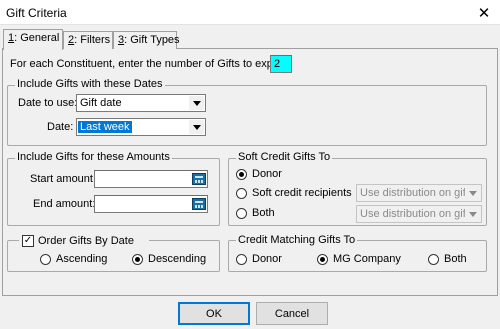 The height and width of the screenshot is (329, 500). I want to click on start-amount-field, so click(151, 179).